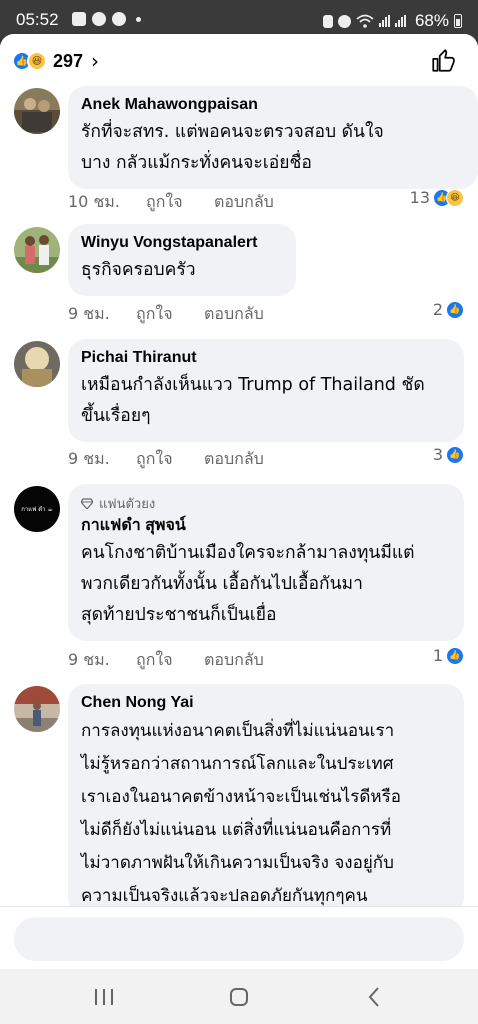  I want to click on signal-lte2-icon, so click(400, 21).